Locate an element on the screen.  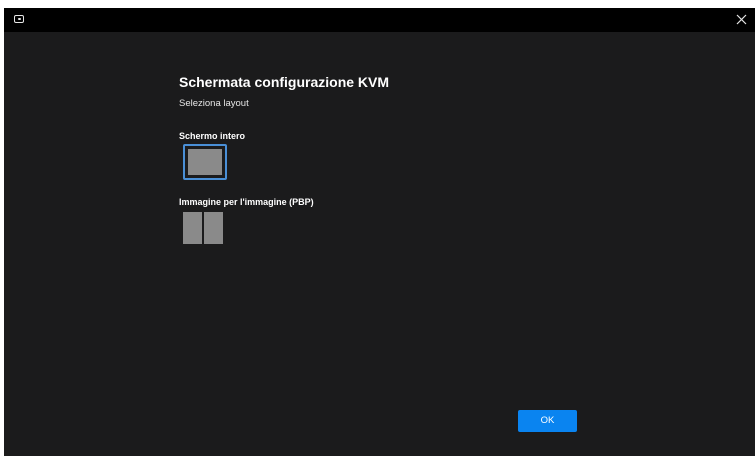
close-button is located at coordinates (742, 20).